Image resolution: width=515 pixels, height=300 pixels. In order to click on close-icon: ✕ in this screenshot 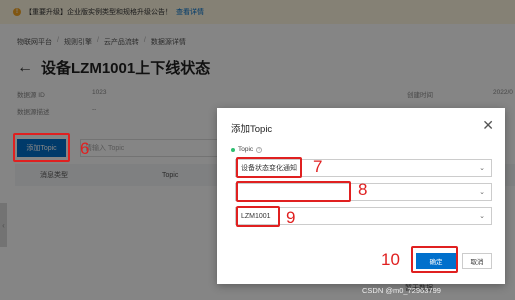, I will do `click(488, 125)`.